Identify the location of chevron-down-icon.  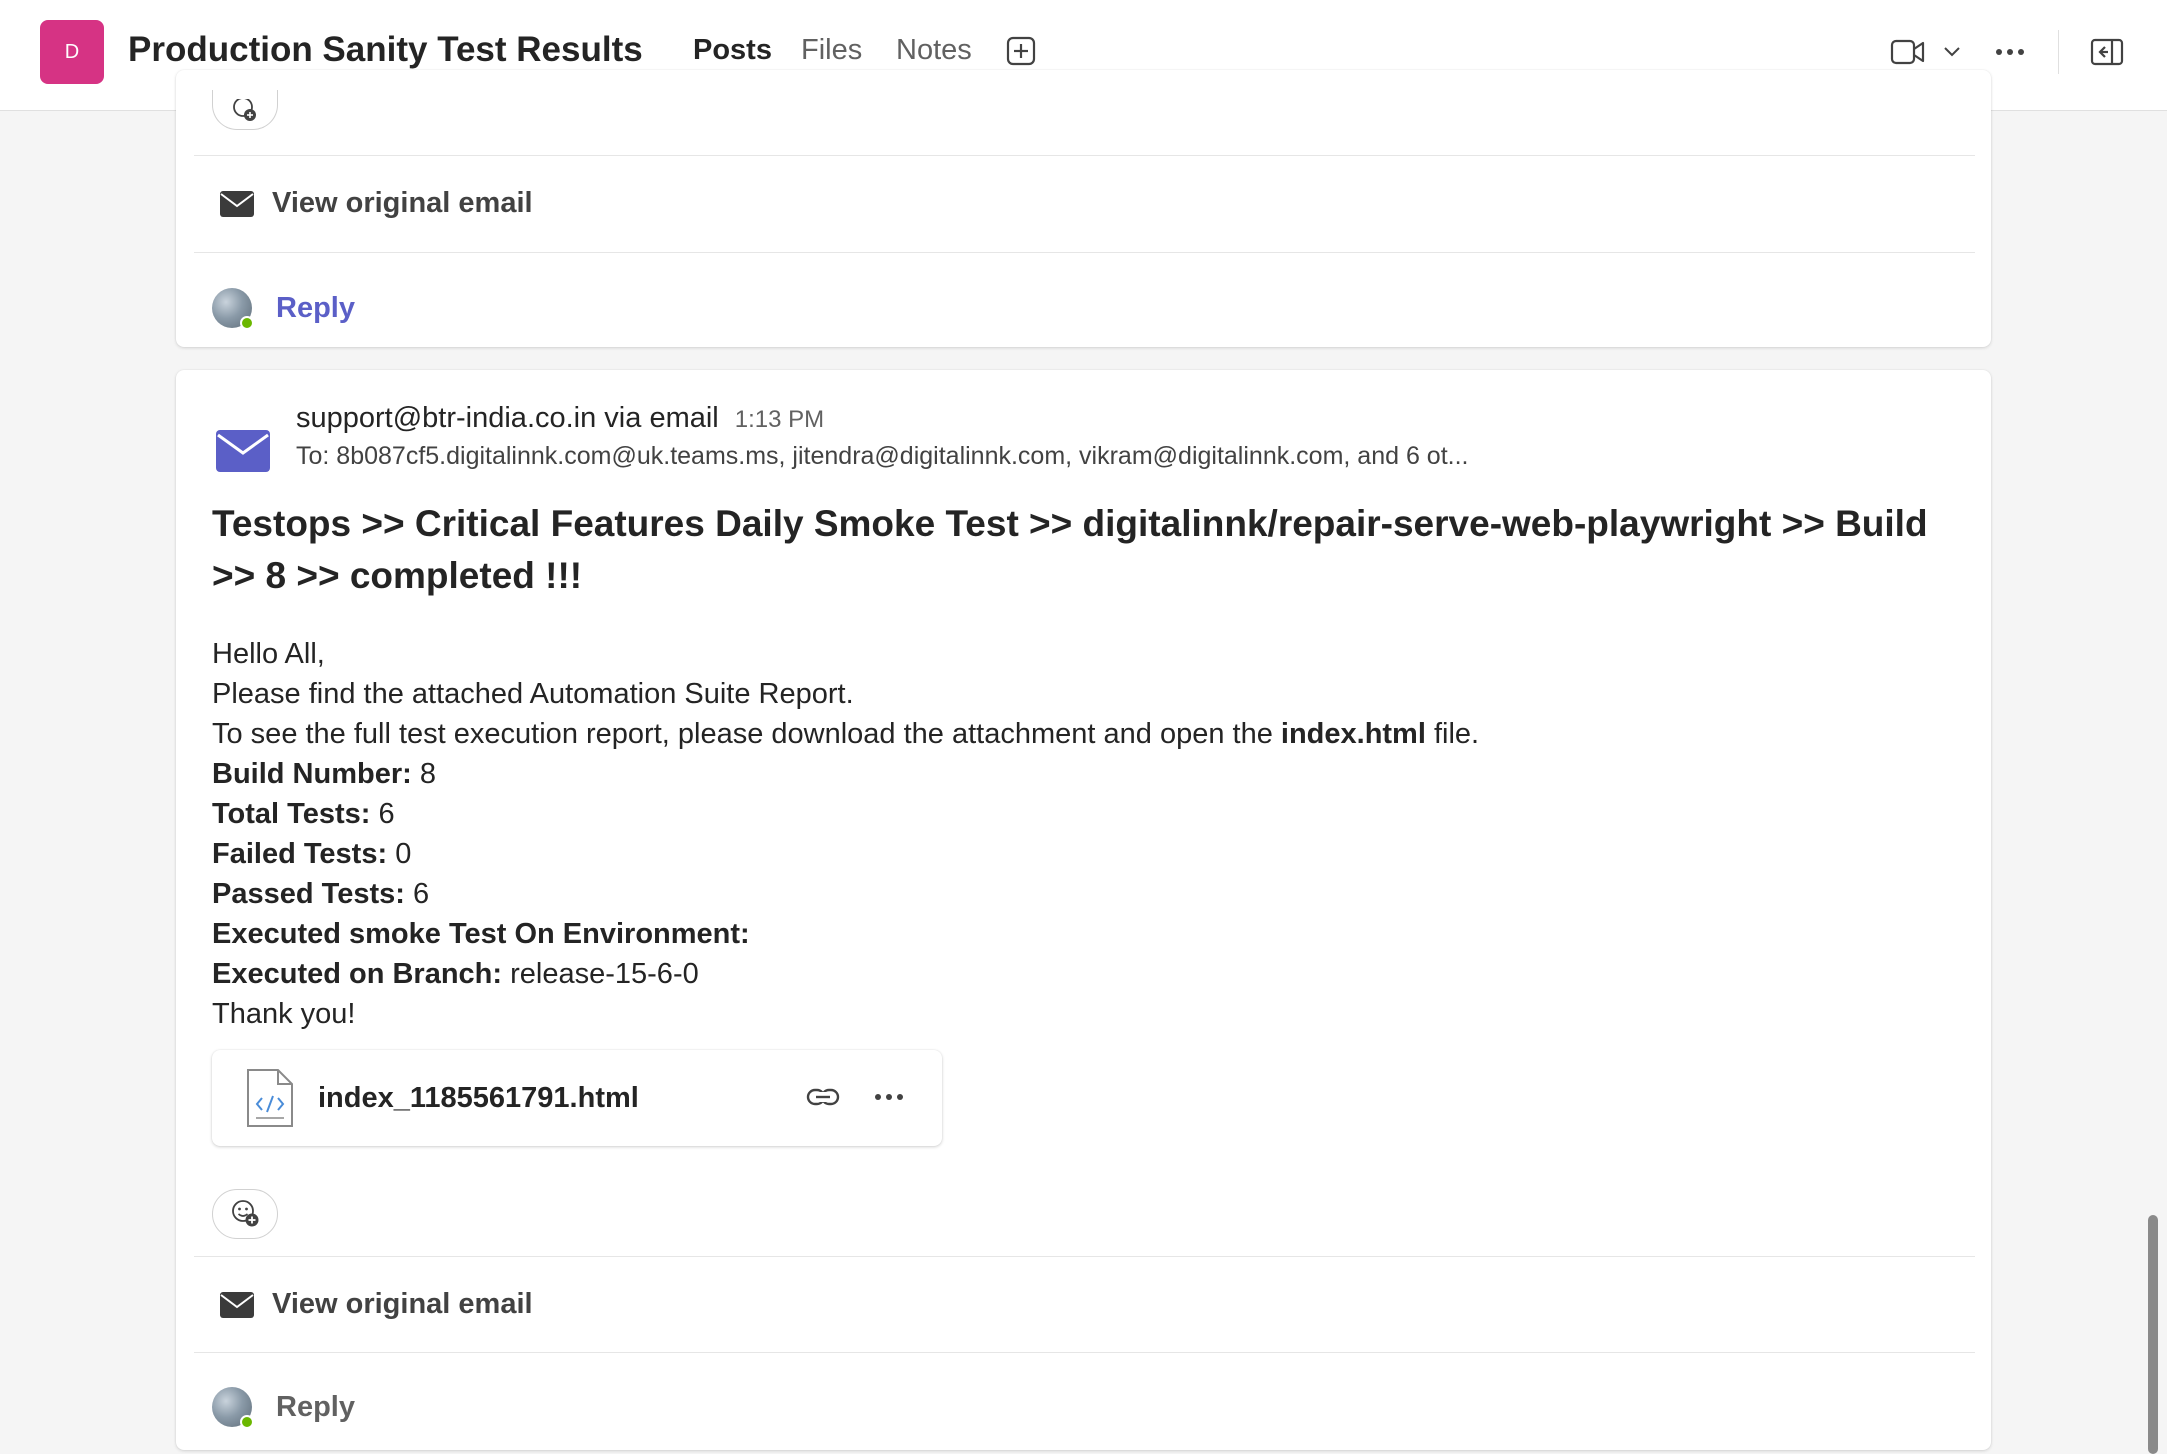
(1952, 51).